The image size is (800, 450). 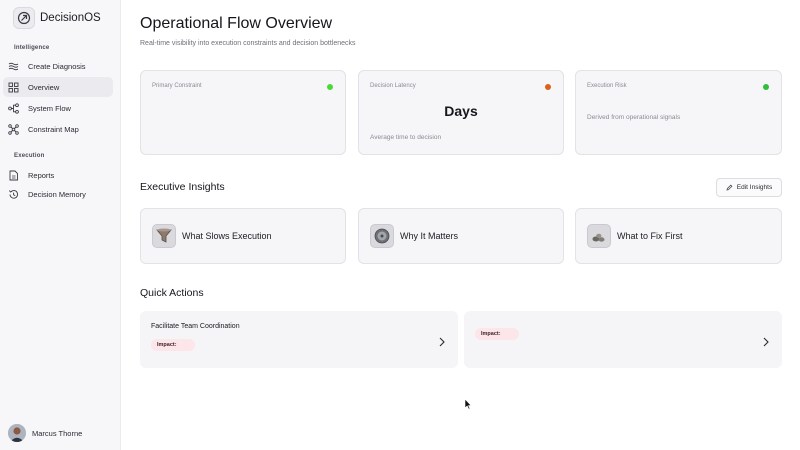 What do you see at coordinates (729, 187) in the screenshot?
I see `pencil-icon` at bounding box center [729, 187].